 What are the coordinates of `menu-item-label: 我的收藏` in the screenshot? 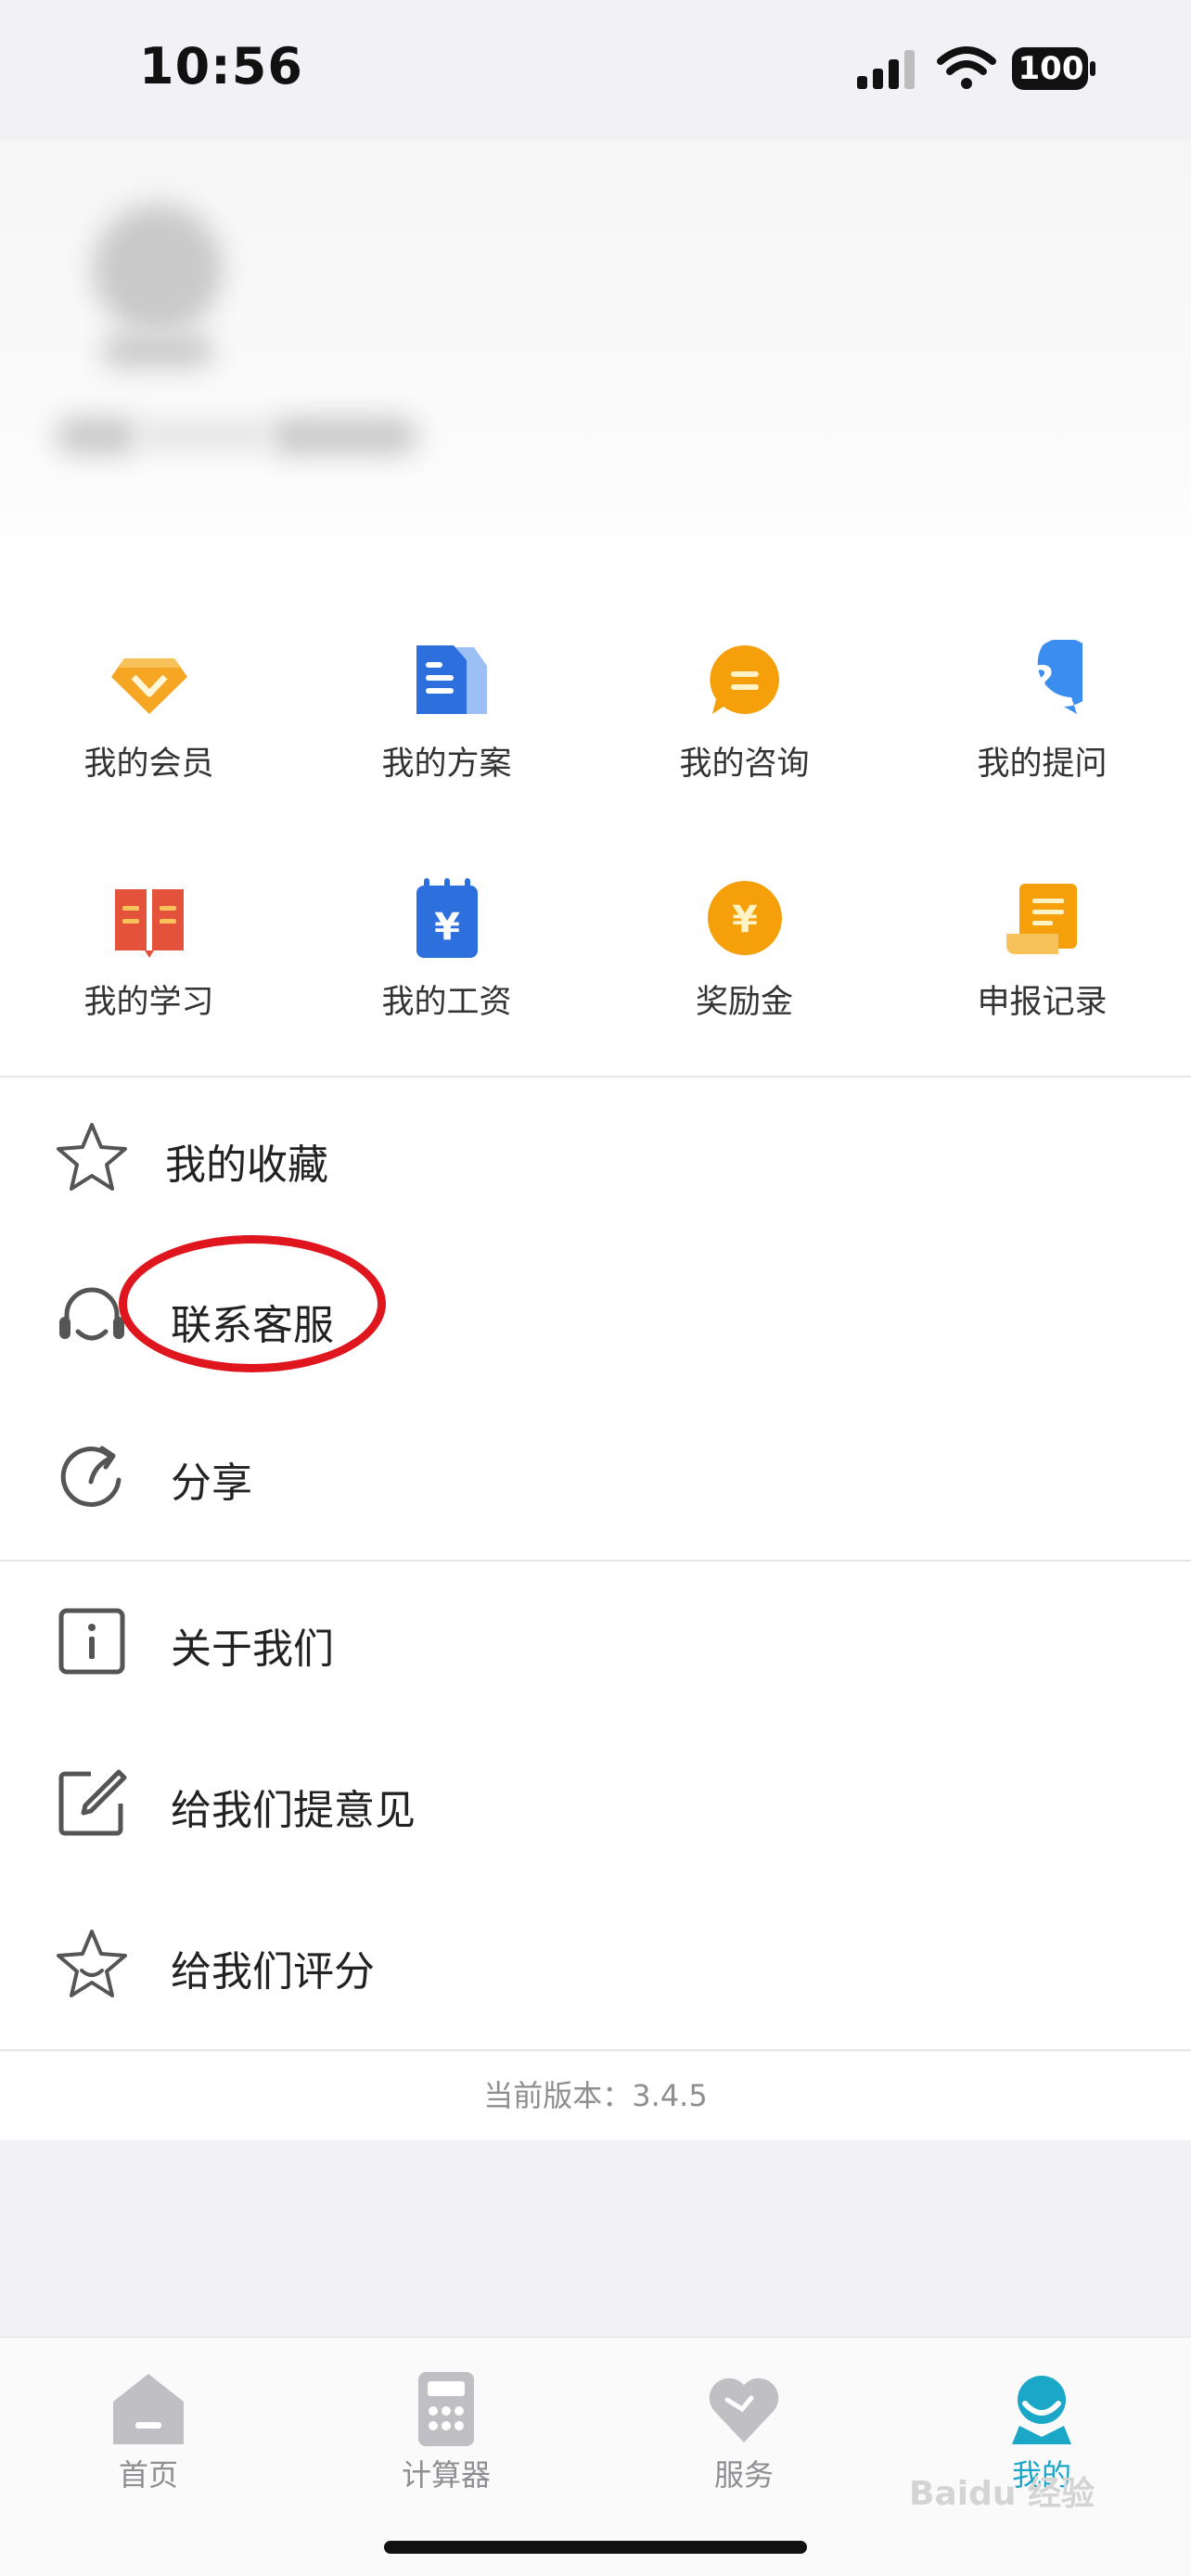 It's located at (247, 1165).